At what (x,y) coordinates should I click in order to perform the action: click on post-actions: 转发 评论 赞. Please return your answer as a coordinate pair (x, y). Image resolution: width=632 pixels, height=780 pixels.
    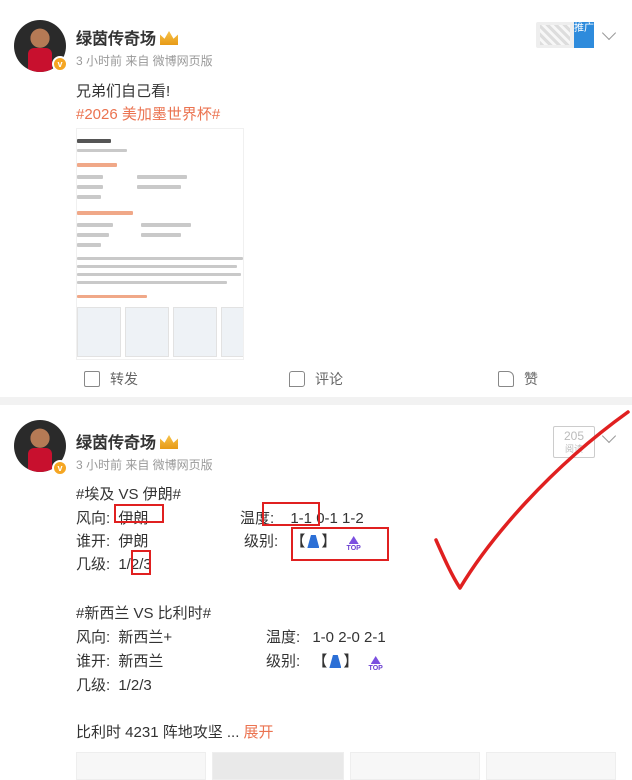
    Looking at the image, I should click on (316, 379).